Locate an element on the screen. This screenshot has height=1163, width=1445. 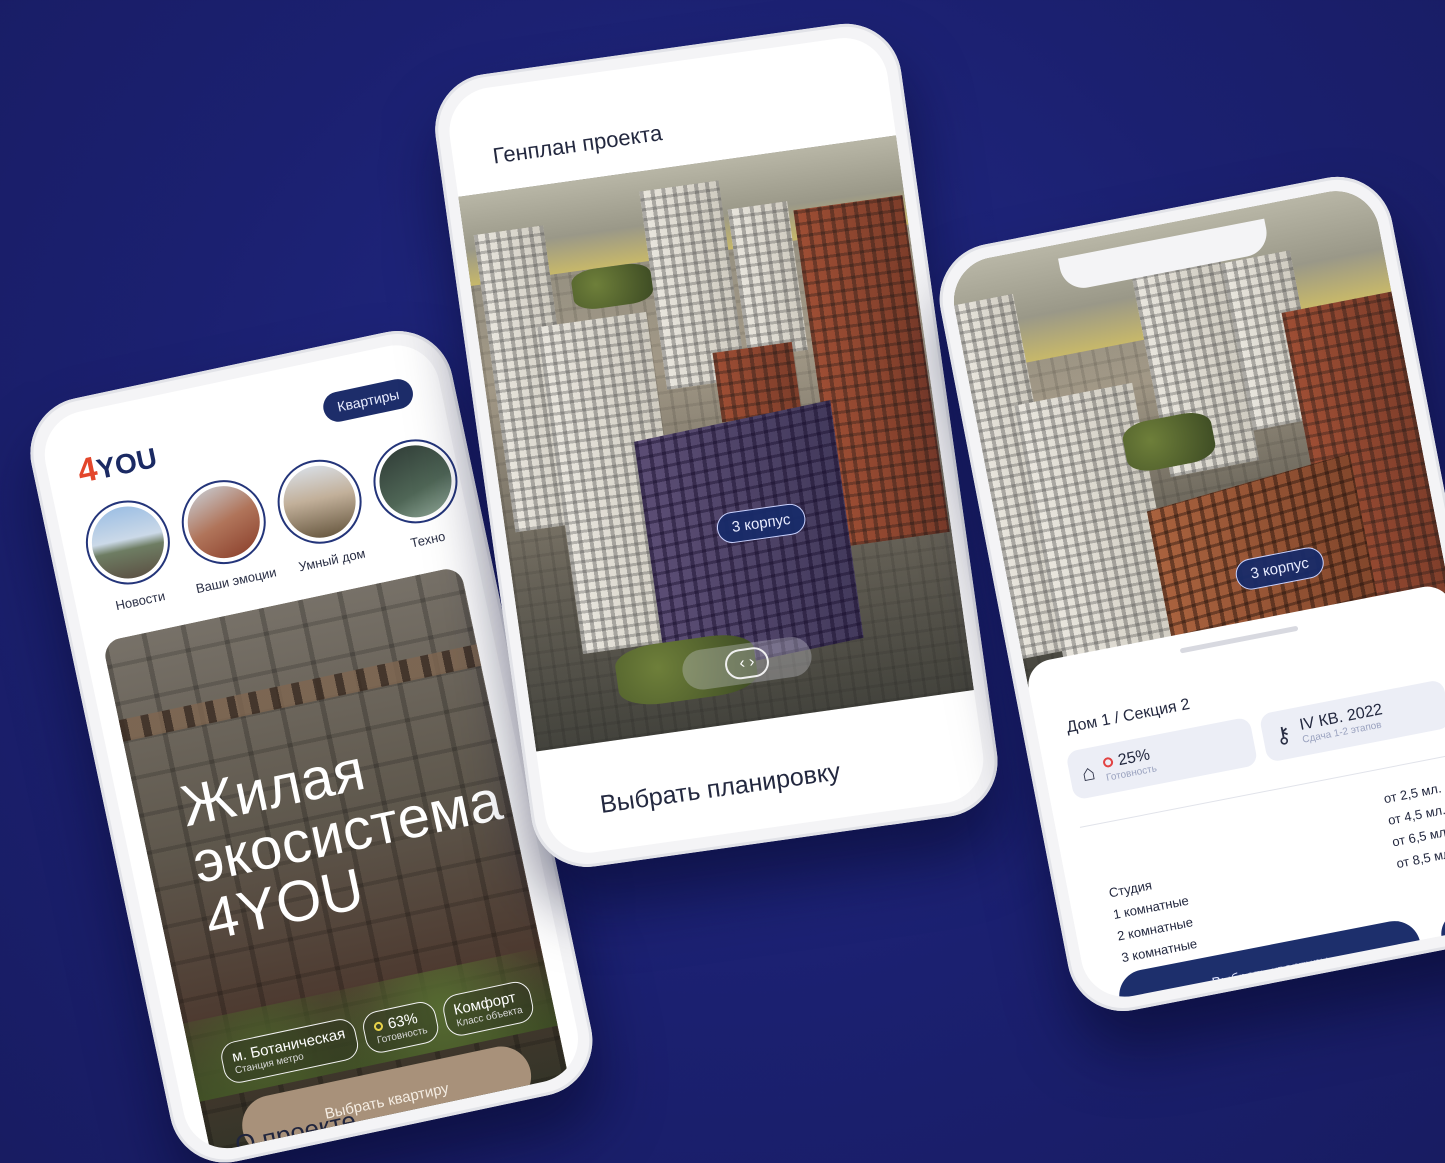
story-label: Умный дом is located at coordinates (332, 560).